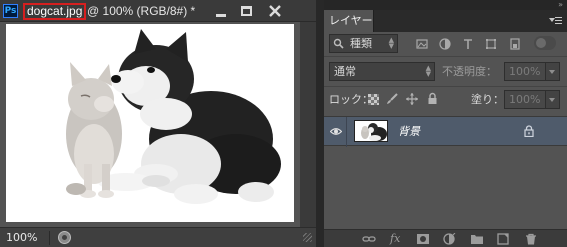 The image size is (567, 247). What do you see at coordinates (423, 239) in the screenshot?
I see `mask-icon` at bounding box center [423, 239].